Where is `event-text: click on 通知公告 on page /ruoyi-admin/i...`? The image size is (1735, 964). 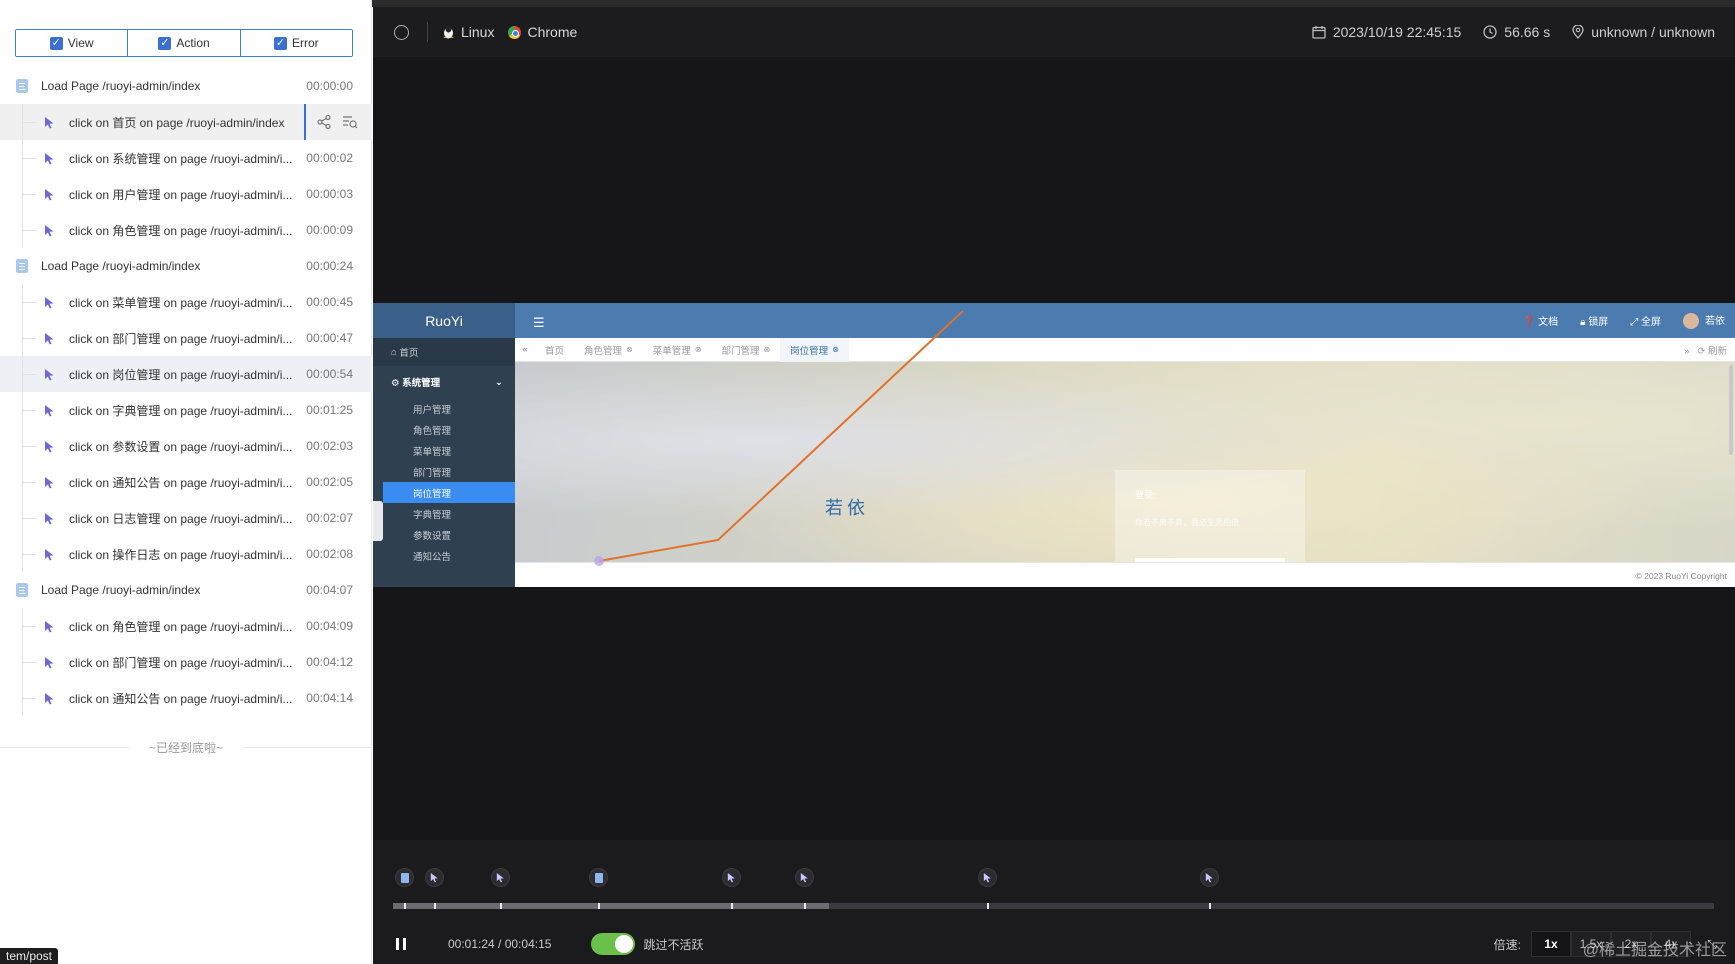 event-text: click on 通知公告 on page /ruoyi-admin/i... is located at coordinates (181, 698).